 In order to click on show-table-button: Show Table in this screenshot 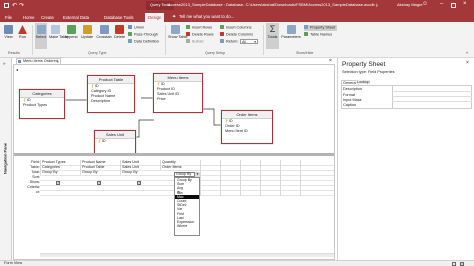, I will do `click(178, 32)`.